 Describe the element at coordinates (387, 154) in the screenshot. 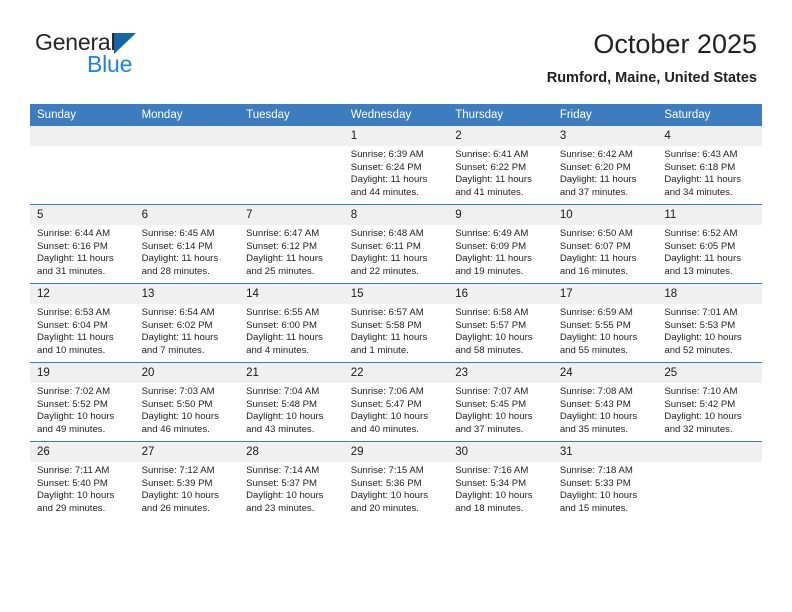

I see `sunrise-text: Sunrise: 6:39 AM` at that location.